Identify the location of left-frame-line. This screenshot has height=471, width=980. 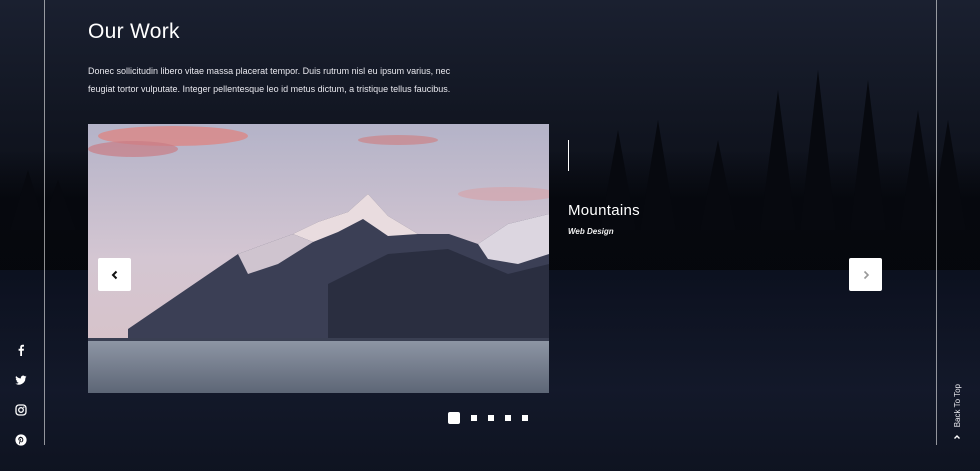
(44, 222).